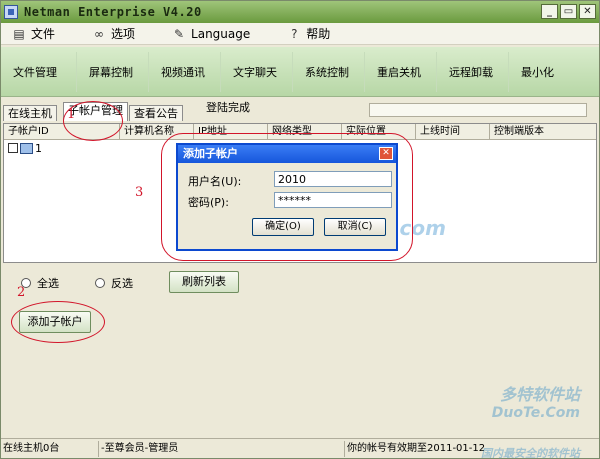 Image resolution: width=600 pixels, height=459 pixels. Describe the element at coordinates (58, 322) in the screenshot. I see `annotation-ellipse-add` at that location.